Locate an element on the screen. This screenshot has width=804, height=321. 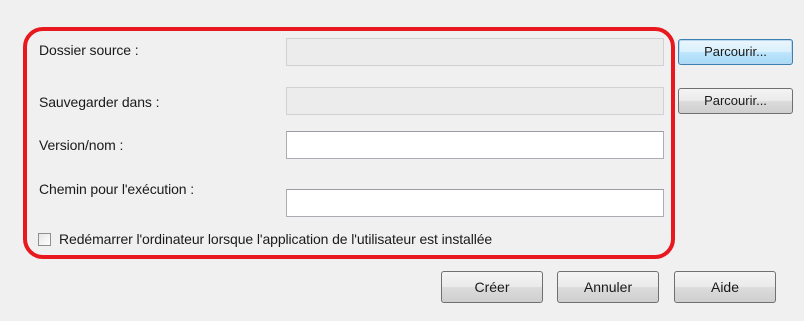
version-name-label: Version/nom : is located at coordinates (81, 145).